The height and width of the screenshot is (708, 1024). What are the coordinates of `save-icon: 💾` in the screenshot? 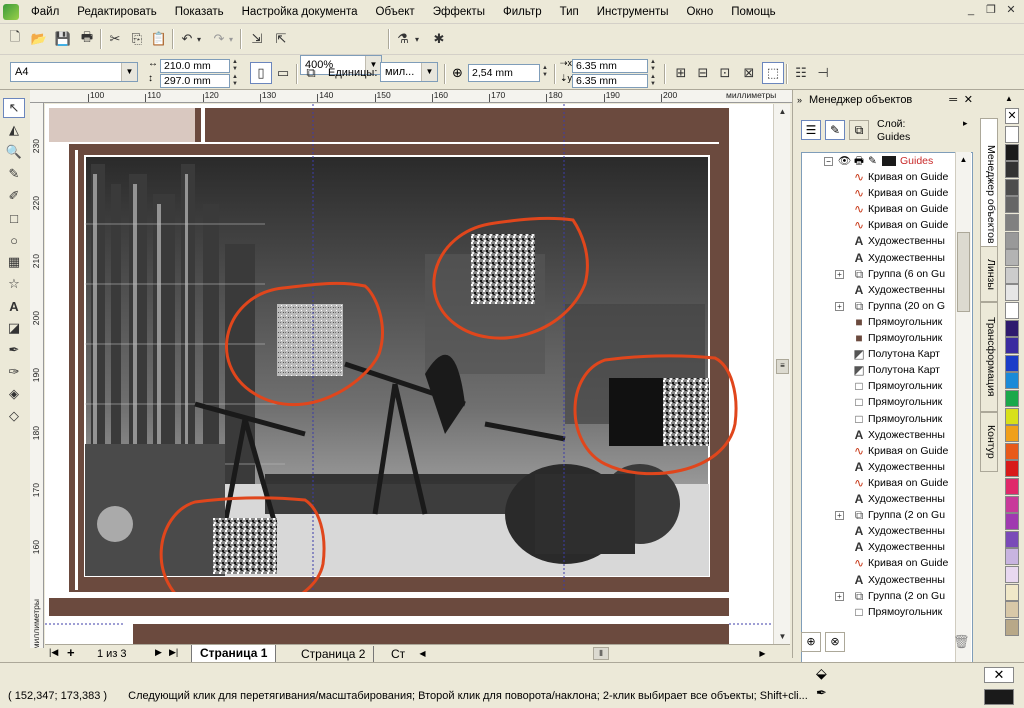 It's located at (63, 39).